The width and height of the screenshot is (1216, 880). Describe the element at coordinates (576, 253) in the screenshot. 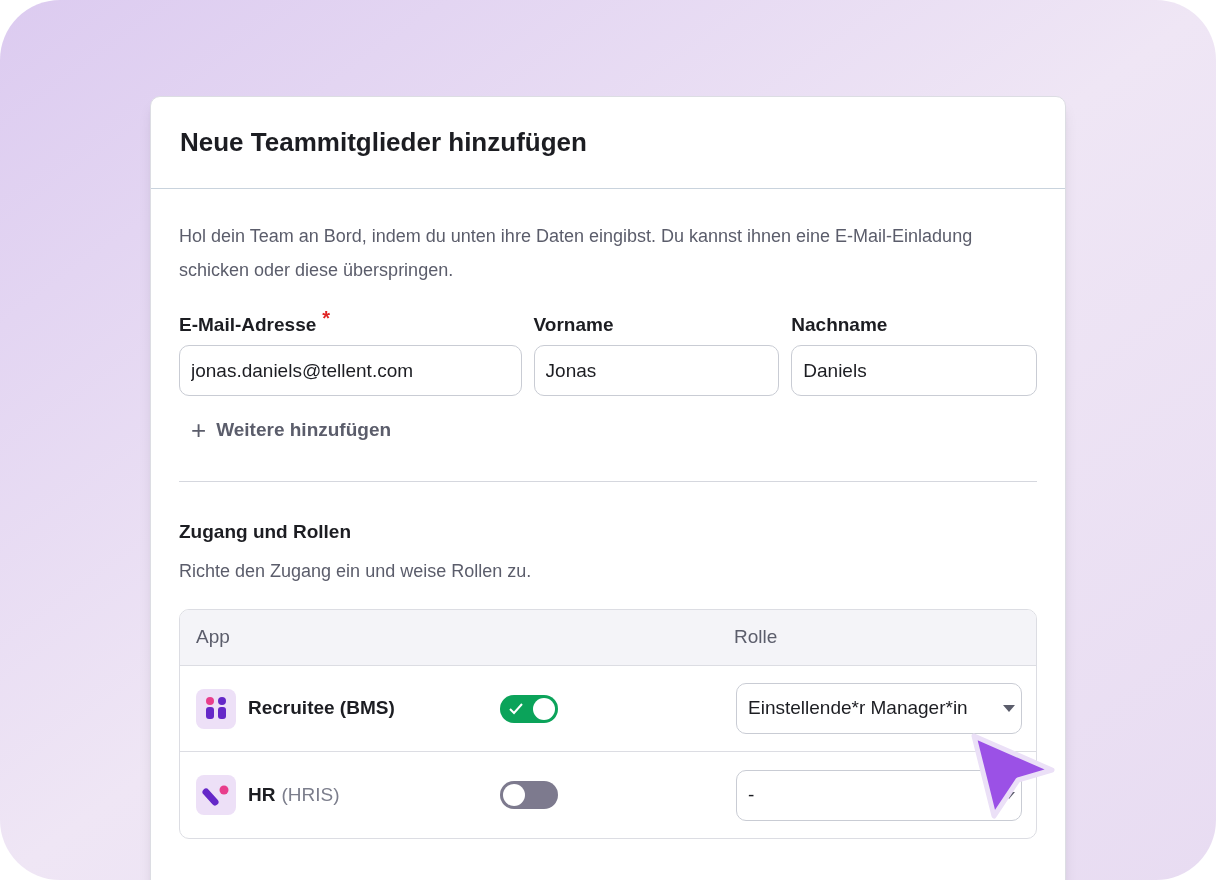

I see `intro-text: Hol dein Team an Bord, indem du unten ihre Daten eingibst. Du kannst ihnen eine E-Mail-Einladung schicken oder diese überspringen.` at that location.